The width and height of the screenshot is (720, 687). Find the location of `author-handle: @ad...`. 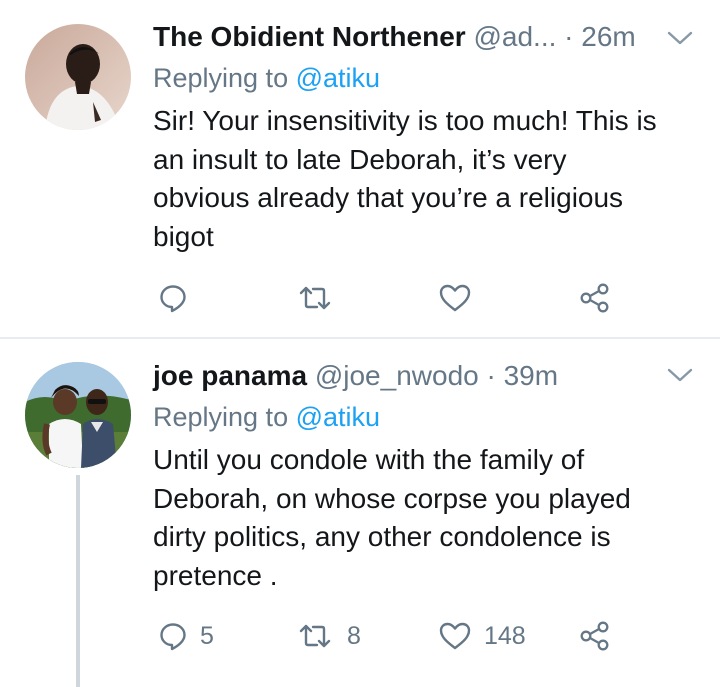

author-handle: @ad... is located at coordinates (514, 36).